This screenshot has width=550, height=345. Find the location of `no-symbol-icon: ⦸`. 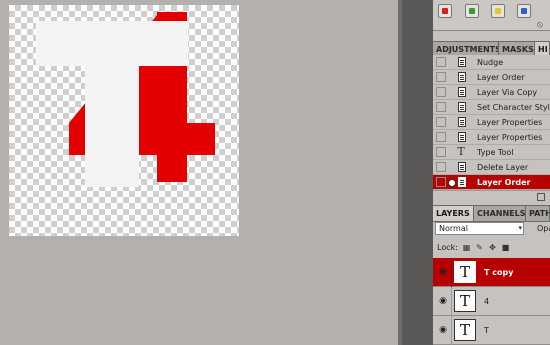

no-symbol-icon: ⦸ is located at coordinates (540, 25).